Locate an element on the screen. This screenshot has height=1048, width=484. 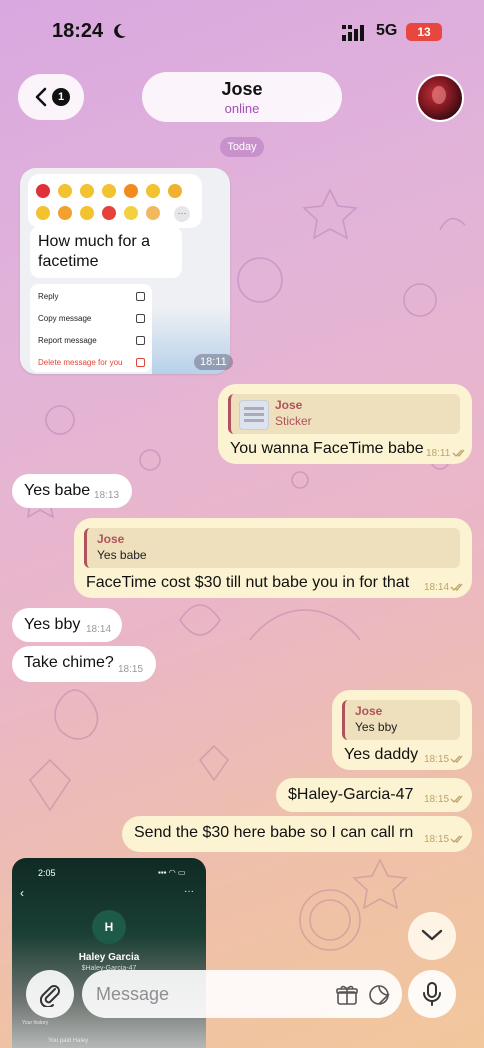
incoming-message: Yes bby 18:14 is located at coordinates (67, 625).